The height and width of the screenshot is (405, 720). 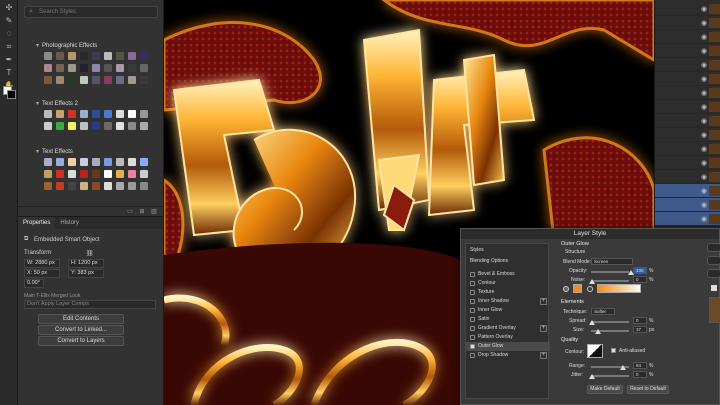 What do you see at coordinates (592, 376) in the screenshot?
I see `jitter-slider-knob` at bounding box center [592, 376].